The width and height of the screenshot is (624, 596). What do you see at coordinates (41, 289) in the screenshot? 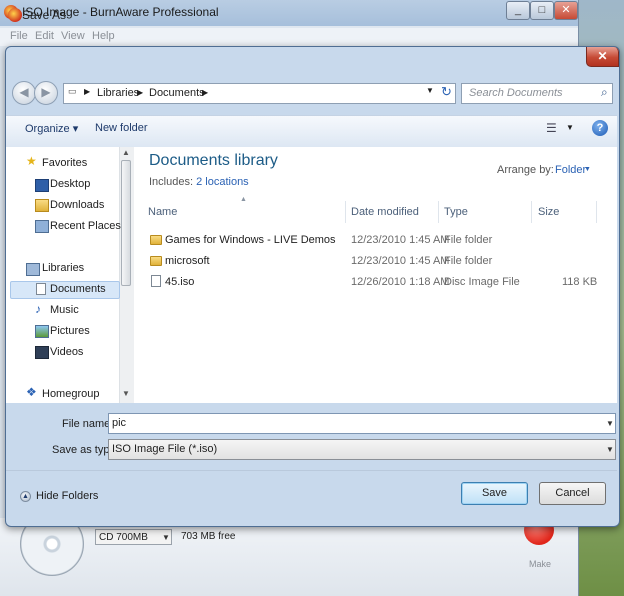
I see `documents-icon` at bounding box center [41, 289].